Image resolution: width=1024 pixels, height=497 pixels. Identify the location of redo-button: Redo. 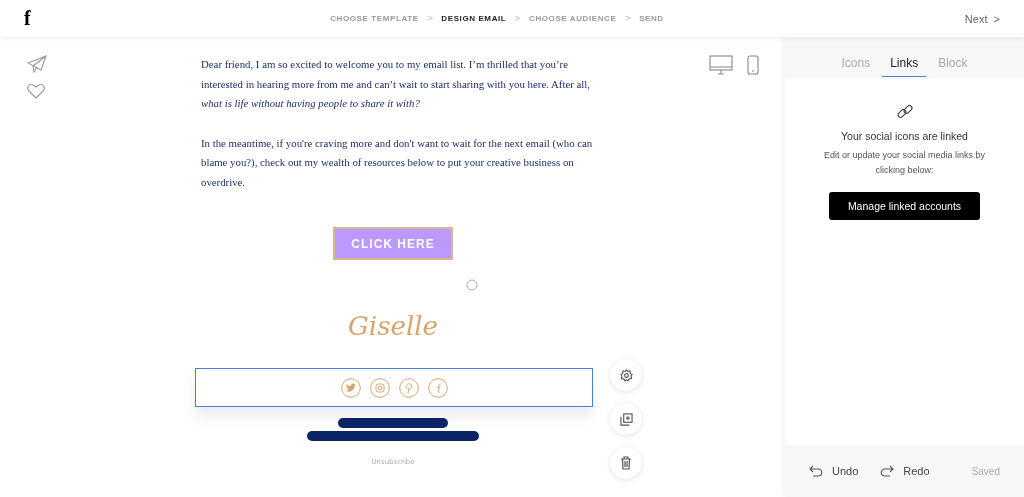
(905, 471).